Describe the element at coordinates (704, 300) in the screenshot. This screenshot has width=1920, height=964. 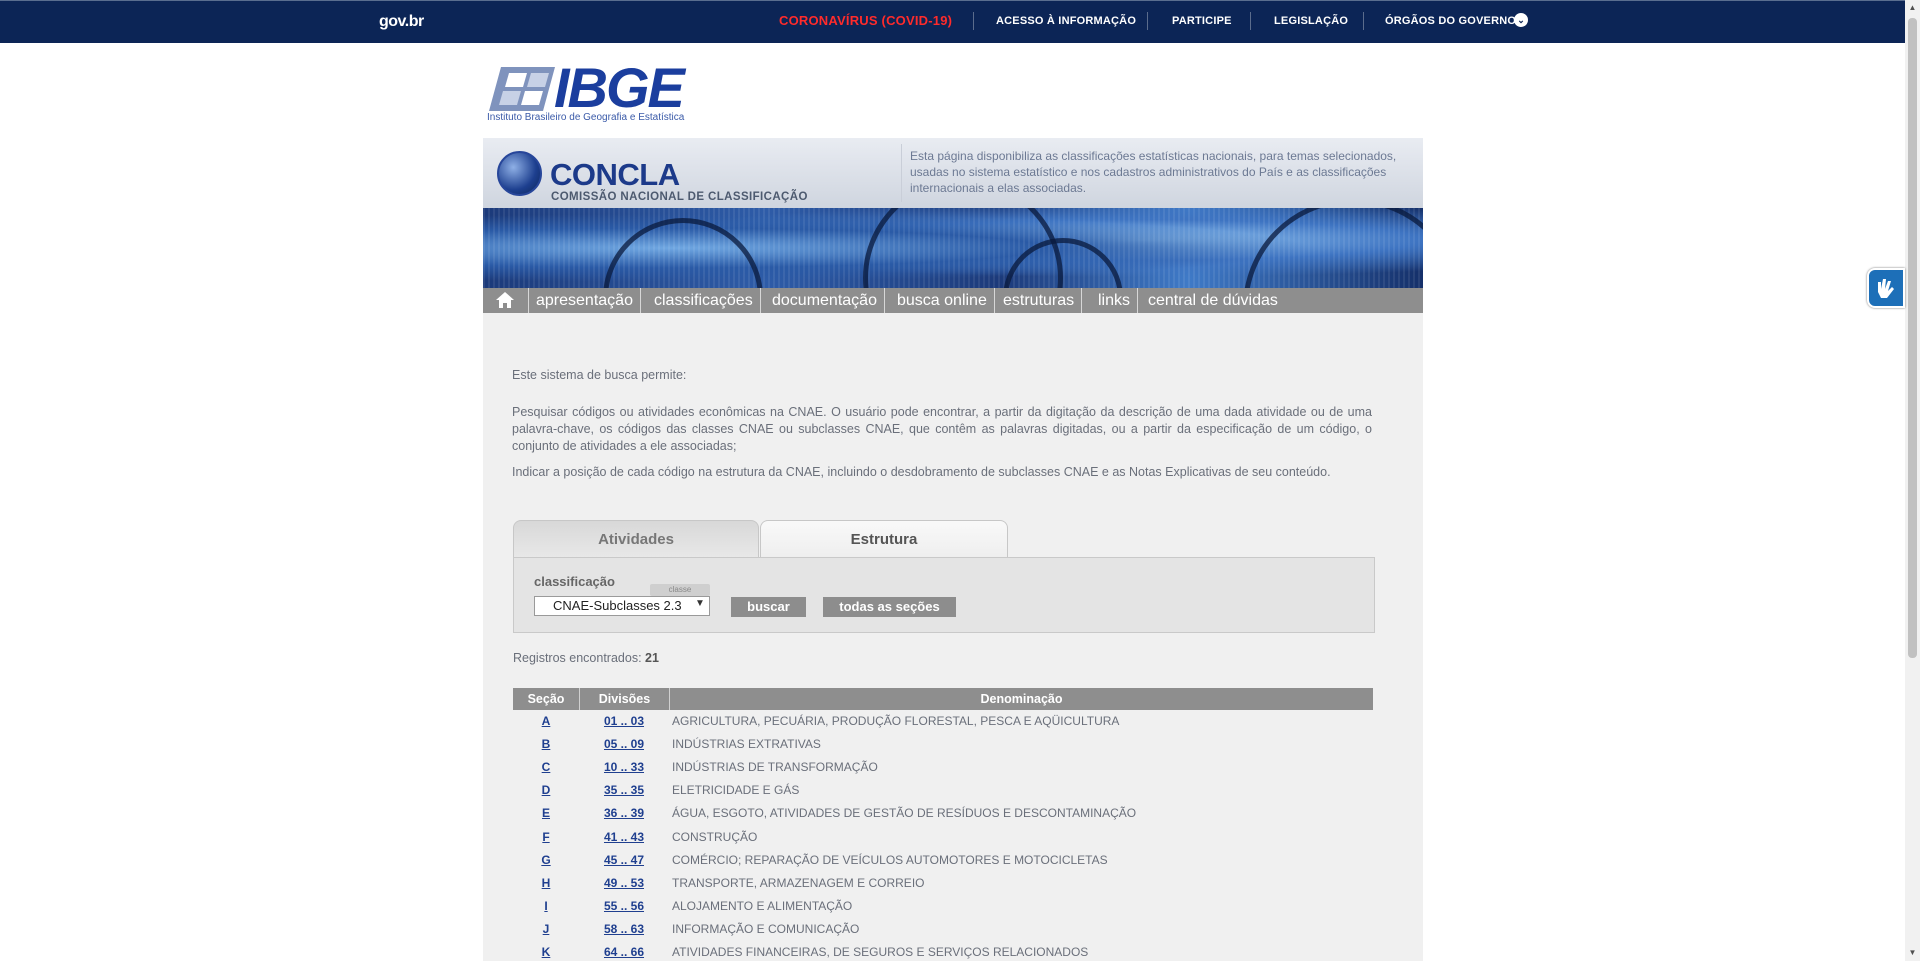
I see `nav-classificacoes: classificações` at that location.